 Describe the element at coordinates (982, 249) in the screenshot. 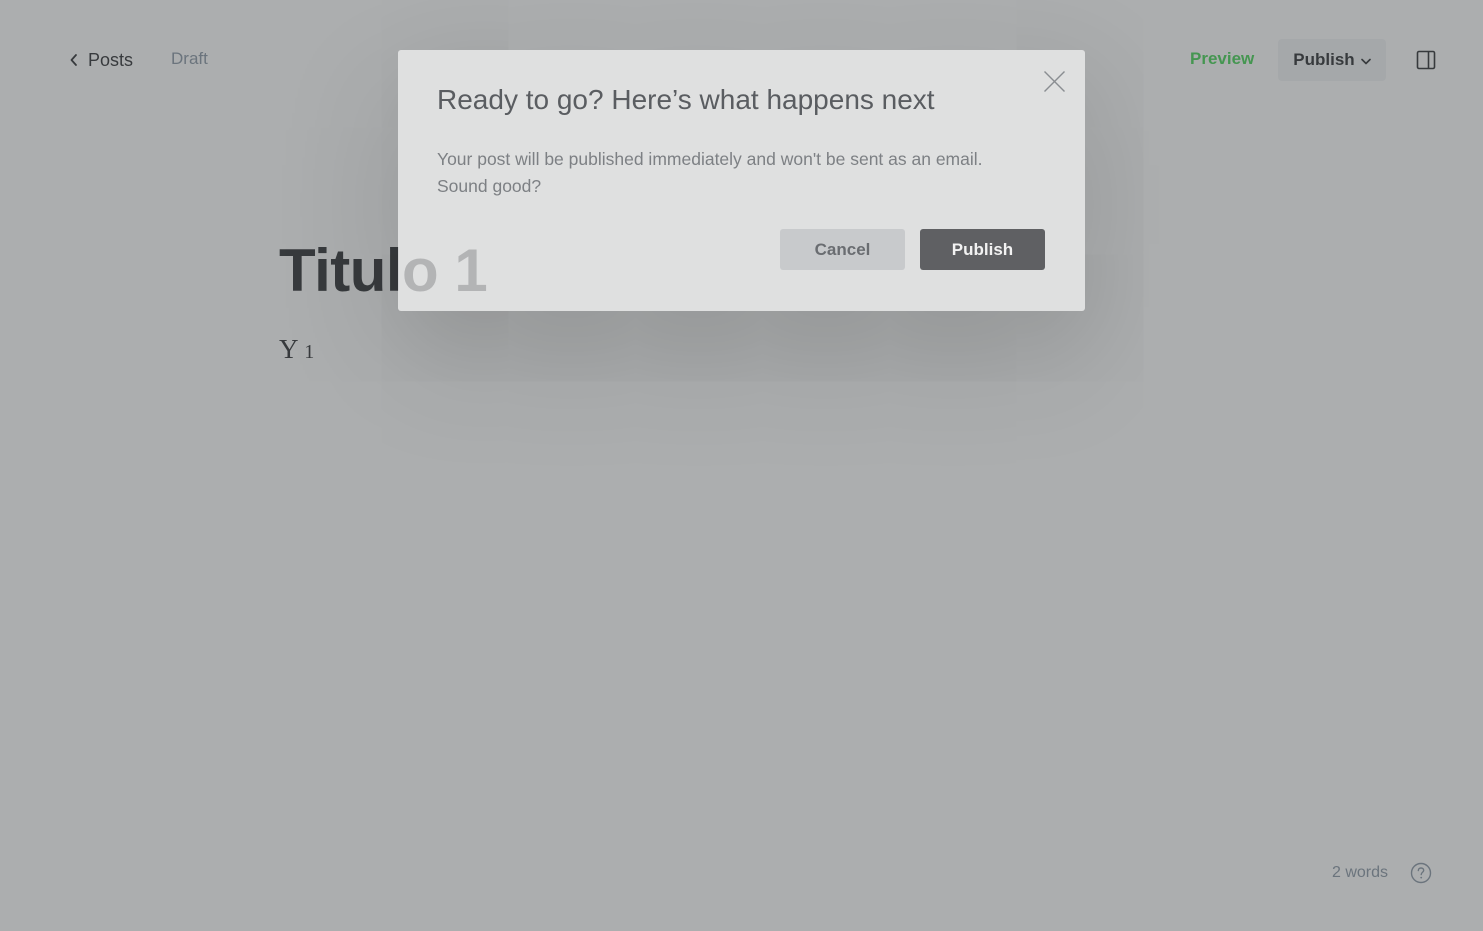

I see `confirm-publish-button: Publish` at that location.